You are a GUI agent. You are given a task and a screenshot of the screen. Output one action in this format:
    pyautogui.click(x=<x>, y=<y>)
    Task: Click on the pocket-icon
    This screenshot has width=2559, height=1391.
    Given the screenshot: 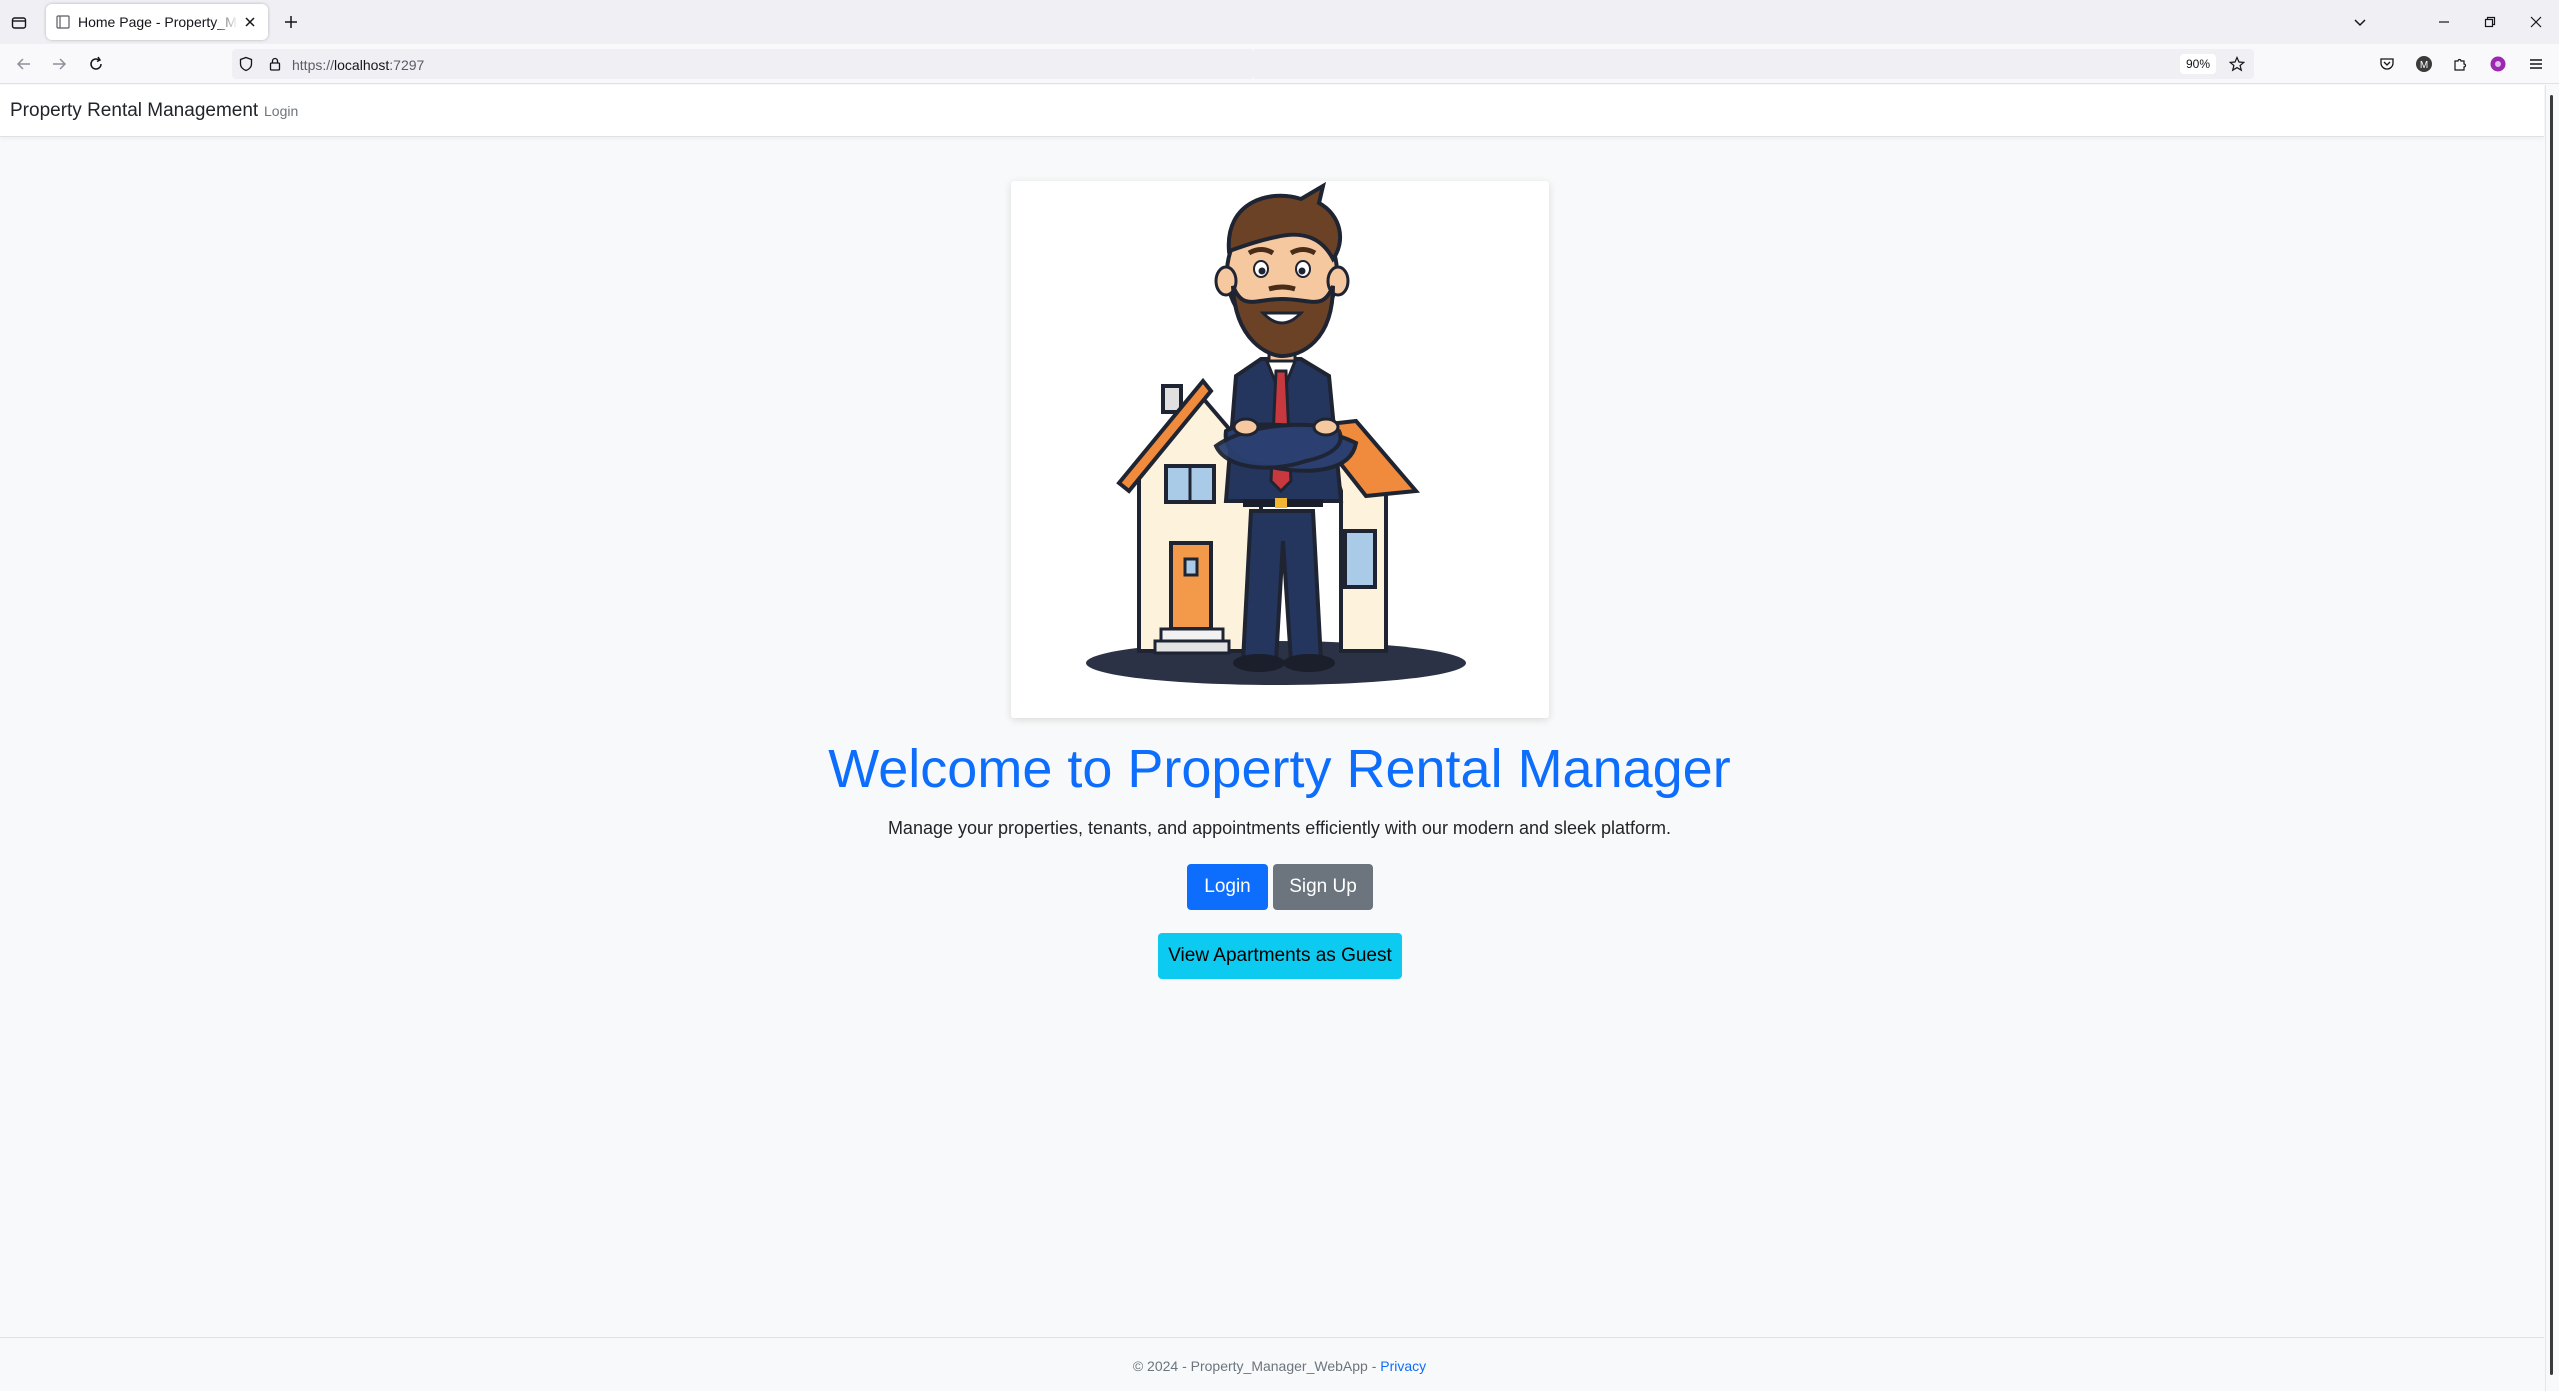 What is the action you would take?
    pyautogui.click(x=2387, y=64)
    